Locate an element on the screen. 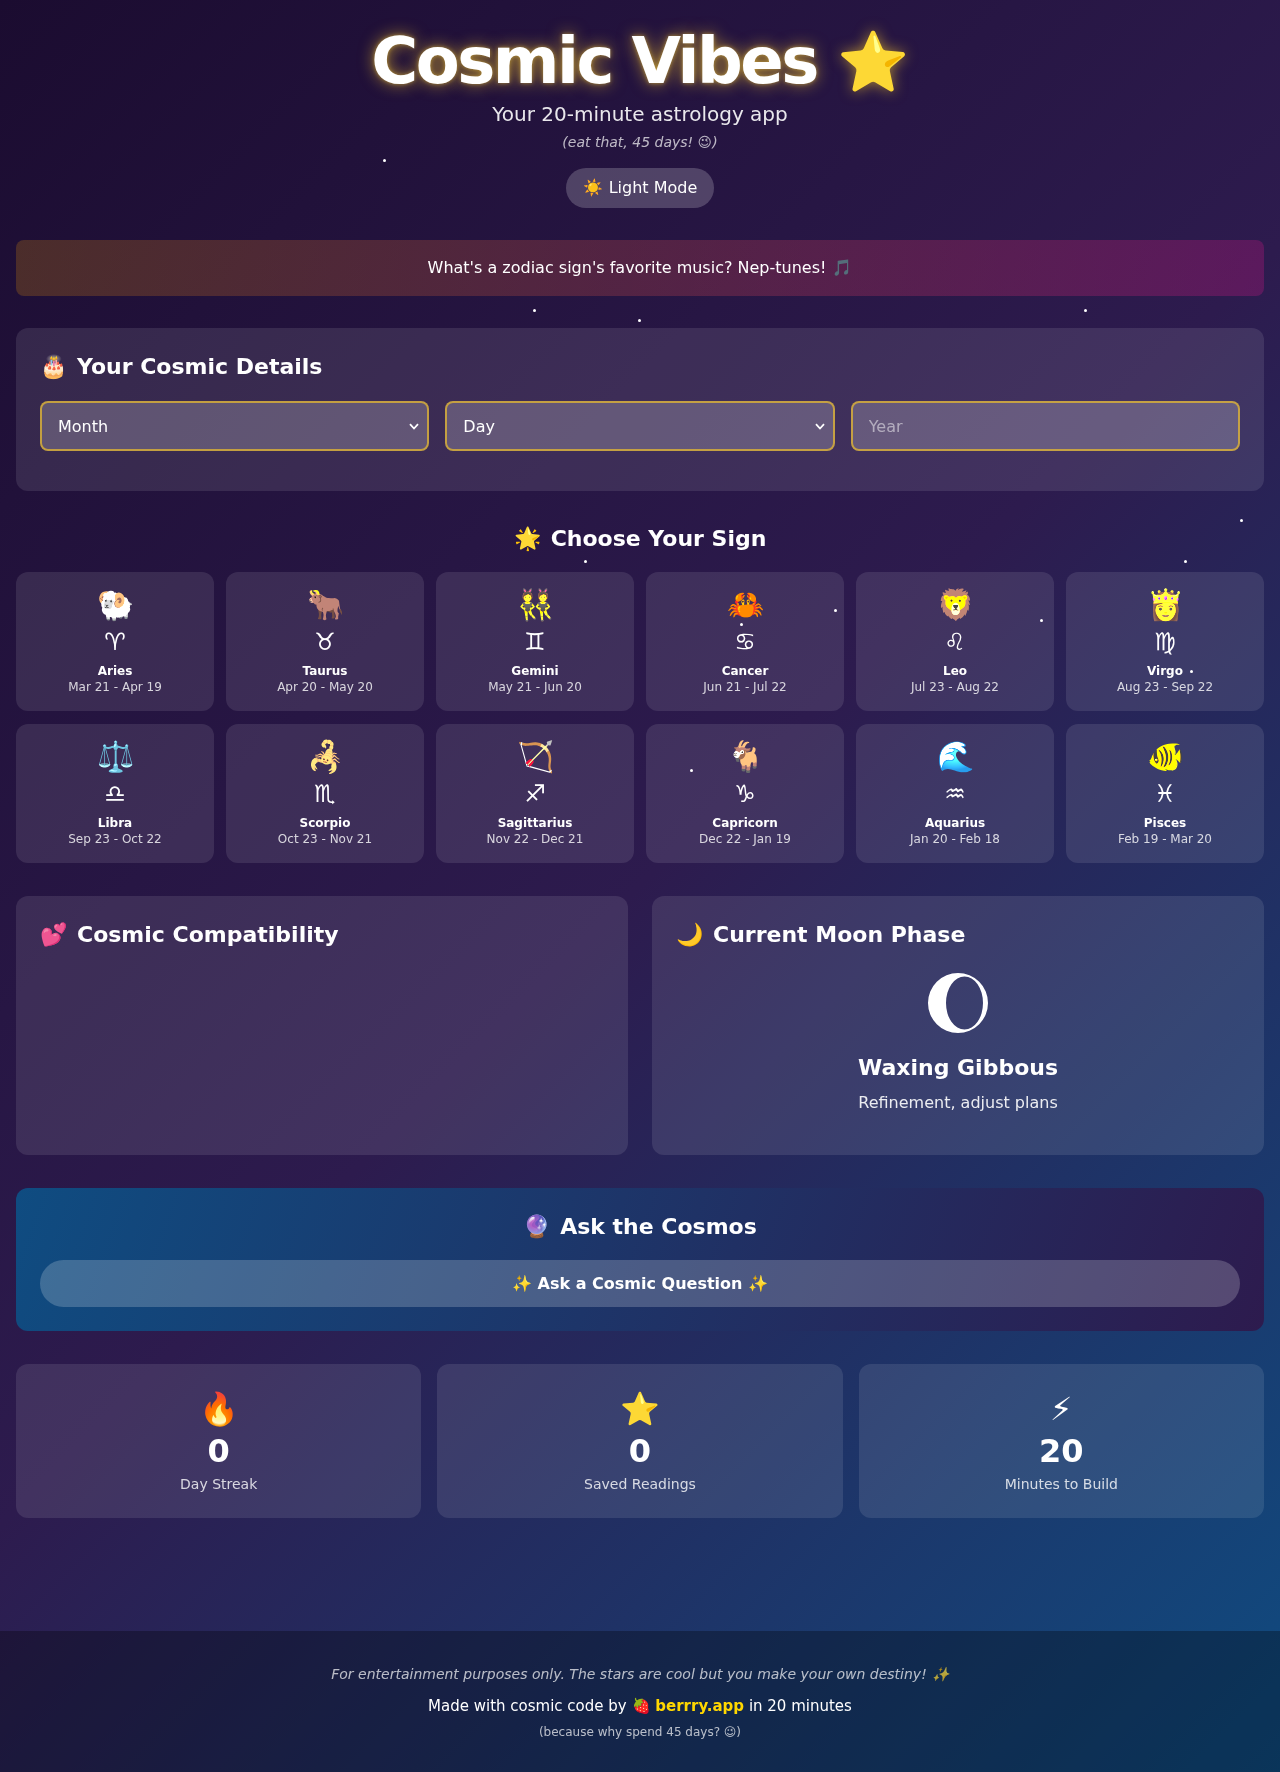 Image resolution: width=1280 pixels, height=1772 pixels. leo-glyph-icon: ♌ is located at coordinates (955, 642).